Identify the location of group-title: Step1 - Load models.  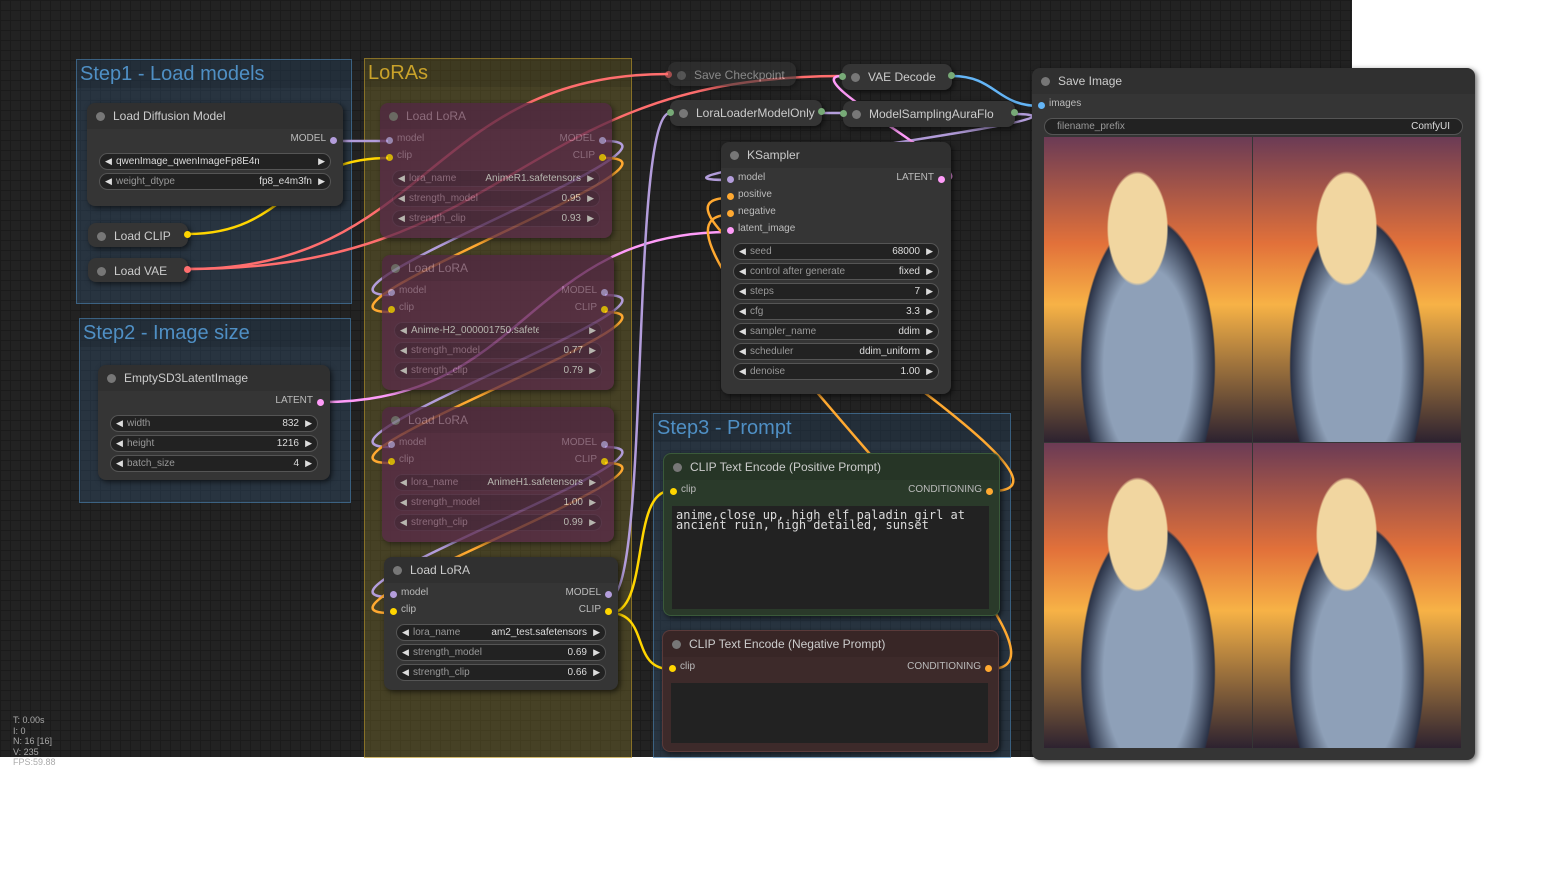
(214, 74).